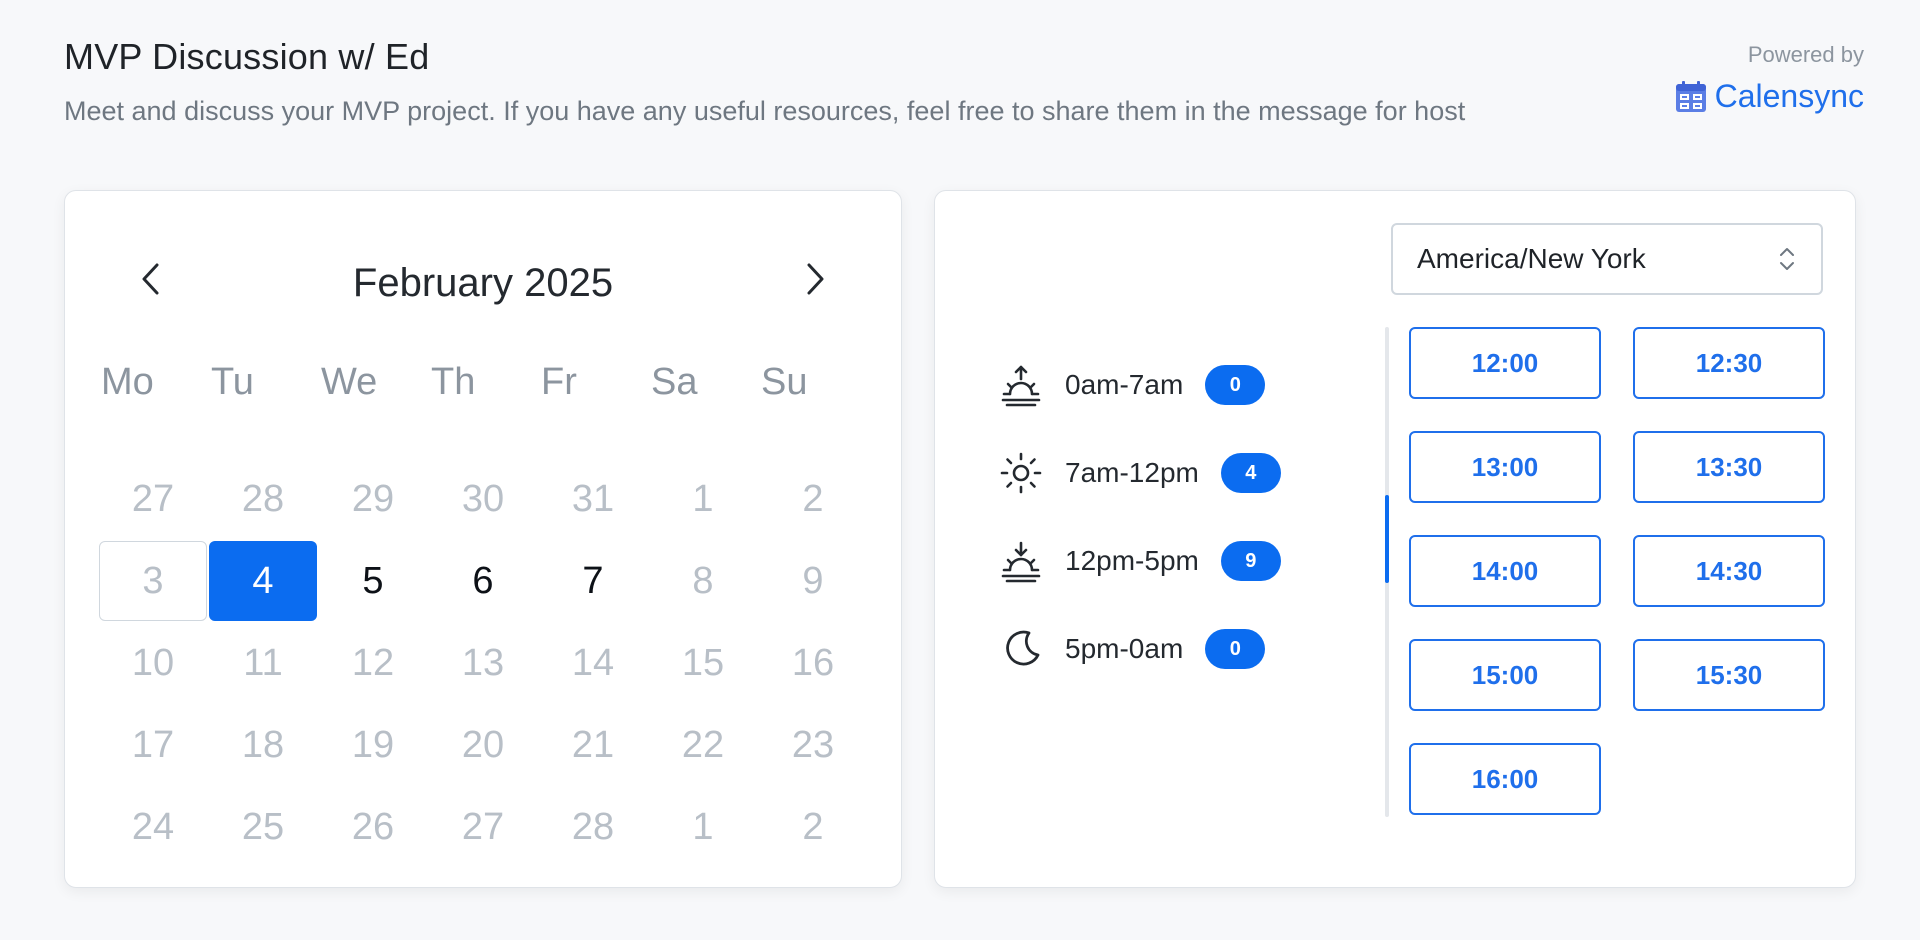 The image size is (1920, 940). I want to click on weekday-label: Th, so click(453, 382).